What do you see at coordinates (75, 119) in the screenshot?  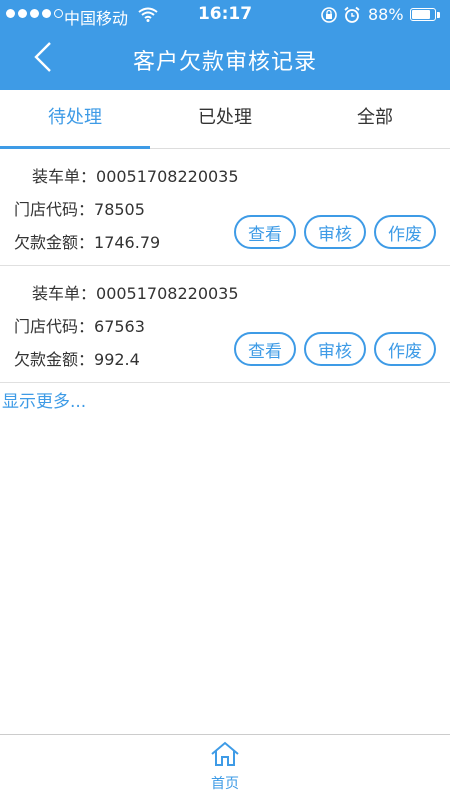 I see `tab-pending: 待处理` at bounding box center [75, 119].